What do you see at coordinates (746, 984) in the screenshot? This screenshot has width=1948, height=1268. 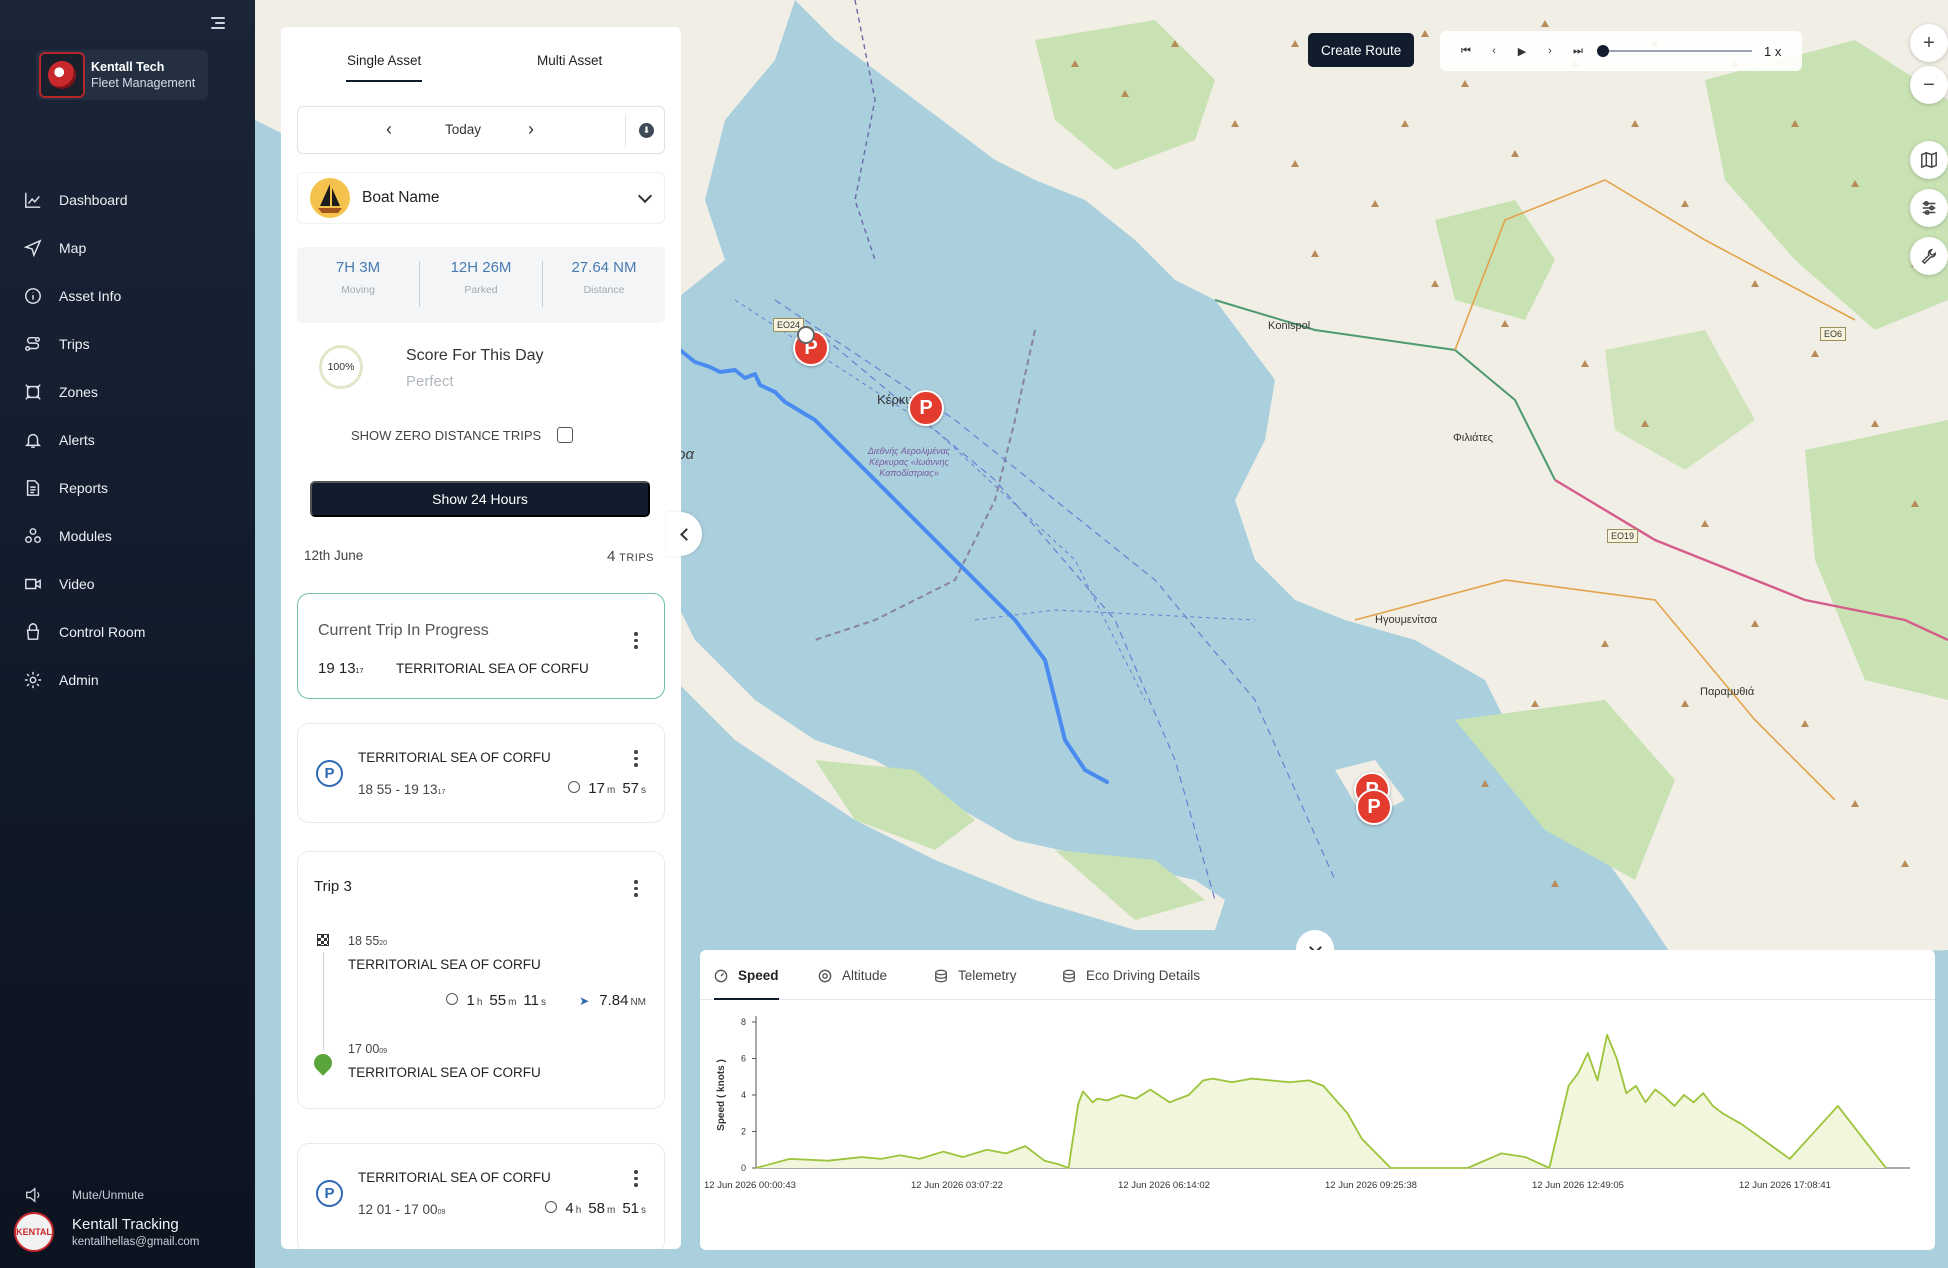 I see `tab-speed: Speed` at bounding box center [746, 984].